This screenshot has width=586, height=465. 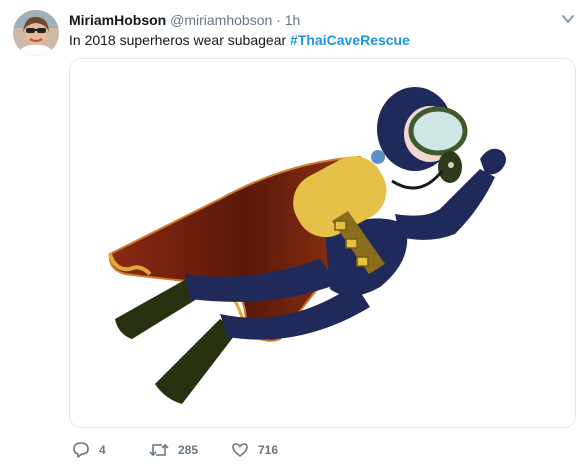 I want to click on air-hose, so click(x=417, y=180).